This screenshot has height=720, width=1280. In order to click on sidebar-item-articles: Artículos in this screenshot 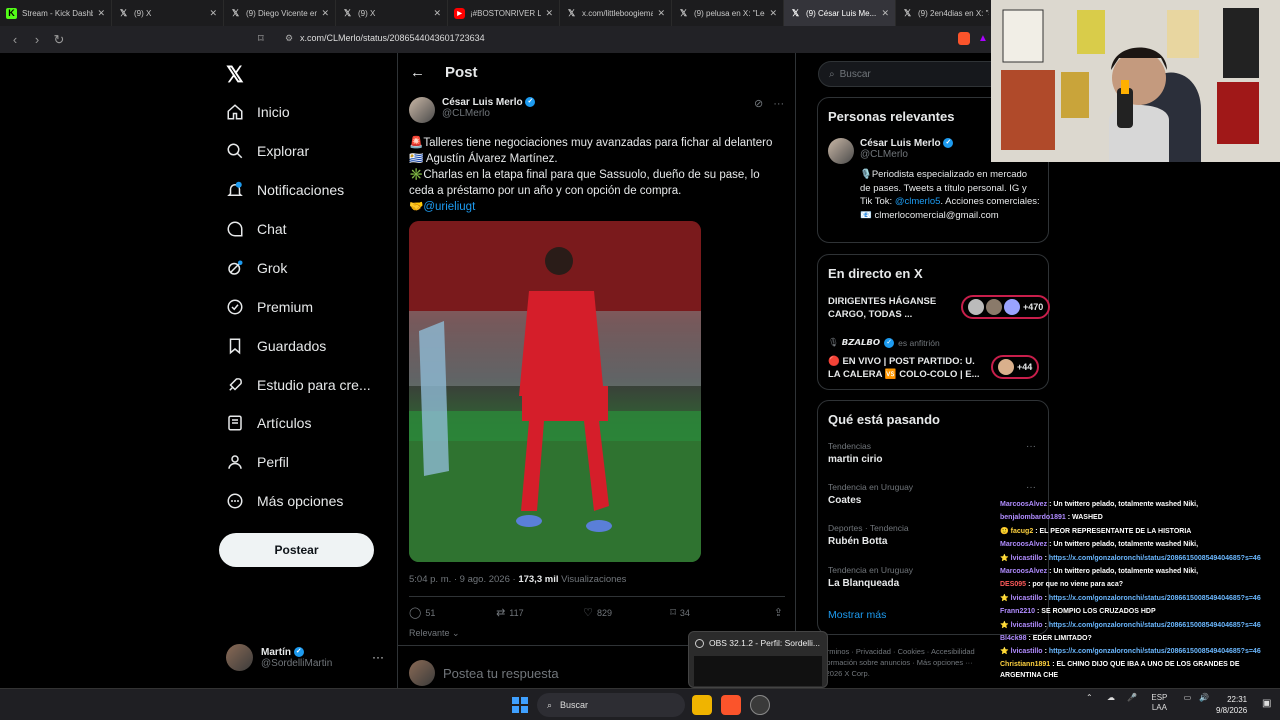, I will do `click(268, 423)`.